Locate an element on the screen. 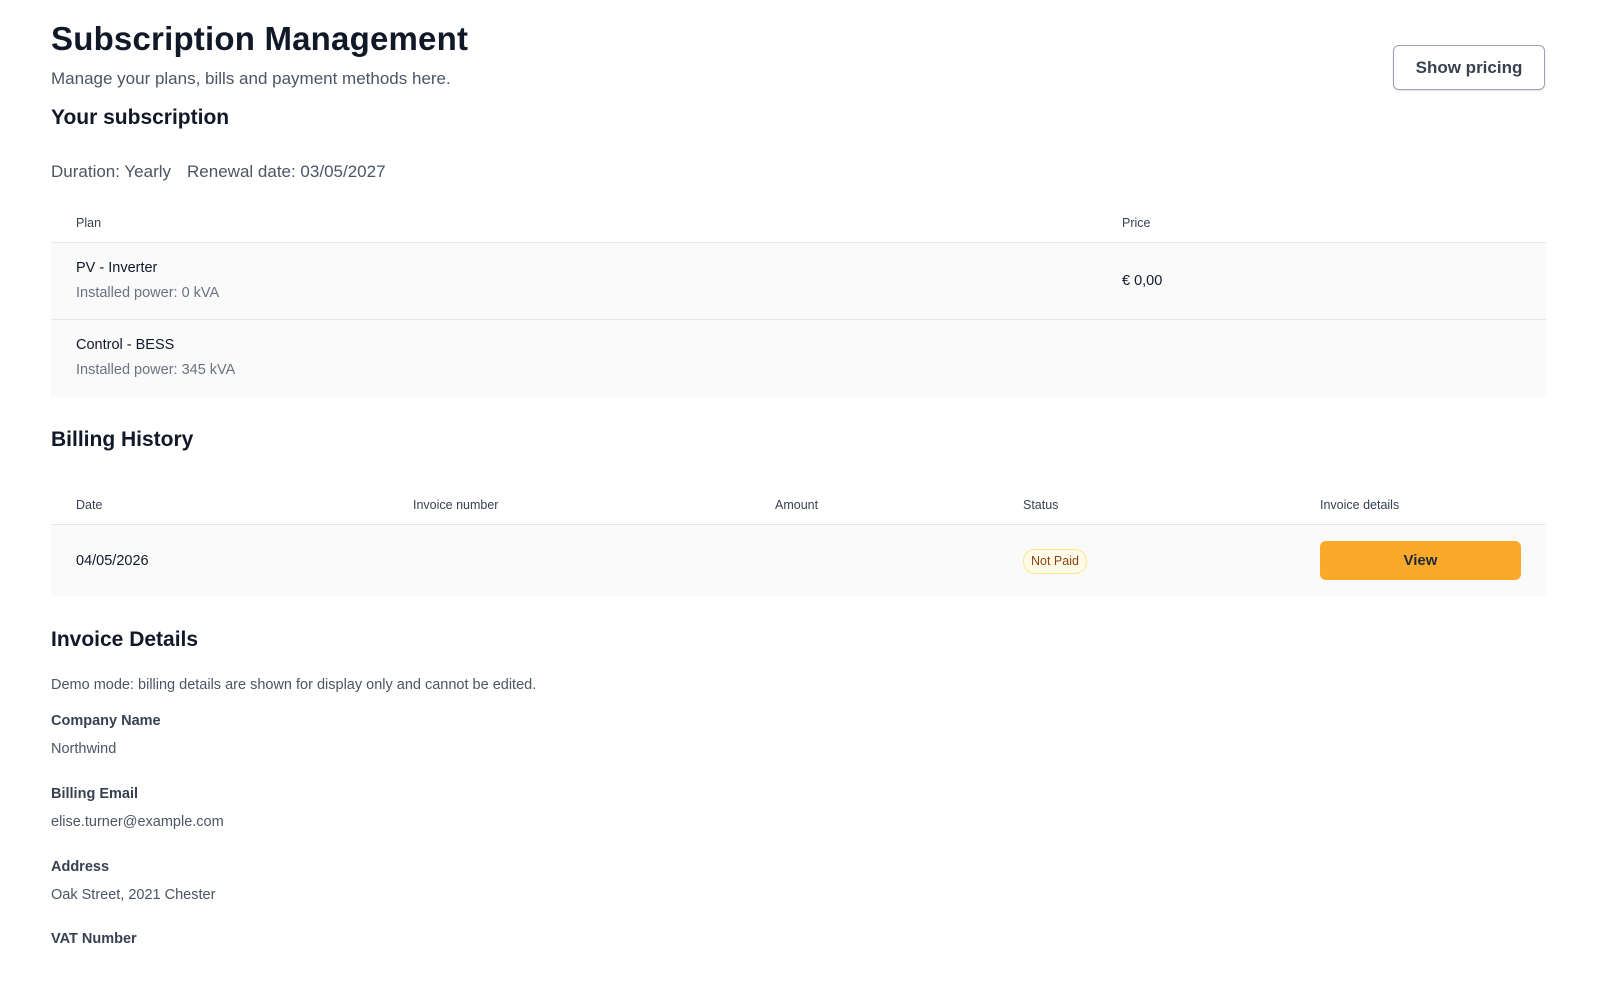 The image size is (1602, 997). plans-table-header: Plan Price is located at coordinates (798, 222).